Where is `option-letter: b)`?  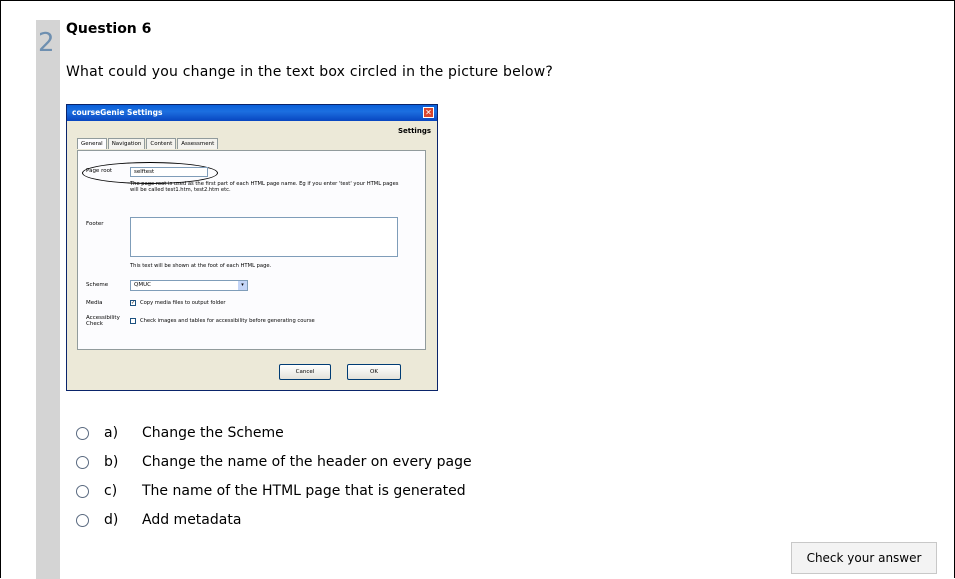
option-letter: b) is located at coordinates (111, 462).